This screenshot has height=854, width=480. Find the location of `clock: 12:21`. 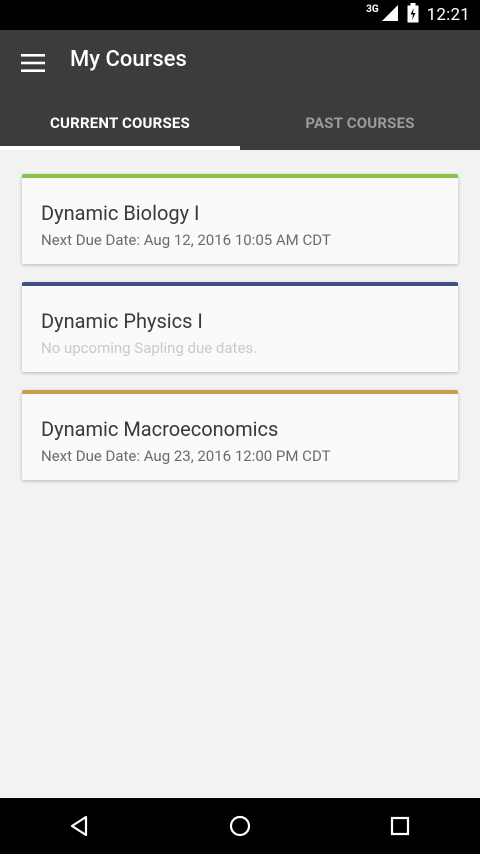

clock: 12:21 is located at coordinates (448, 15).